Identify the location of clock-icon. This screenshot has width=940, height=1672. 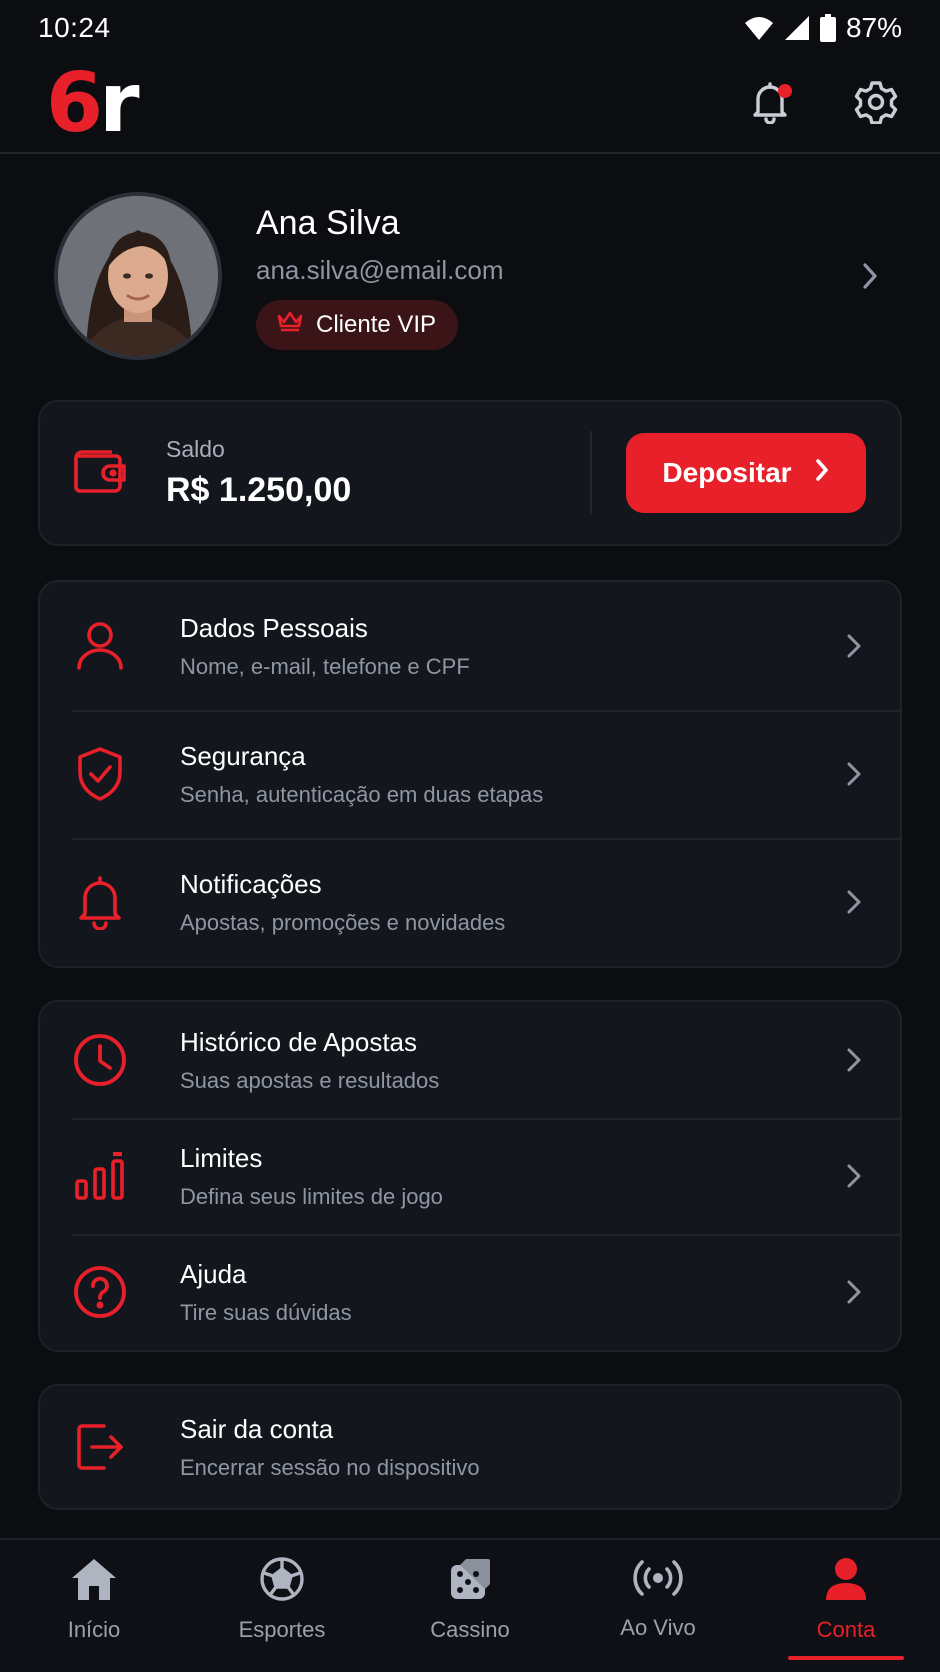
(100, 1060).